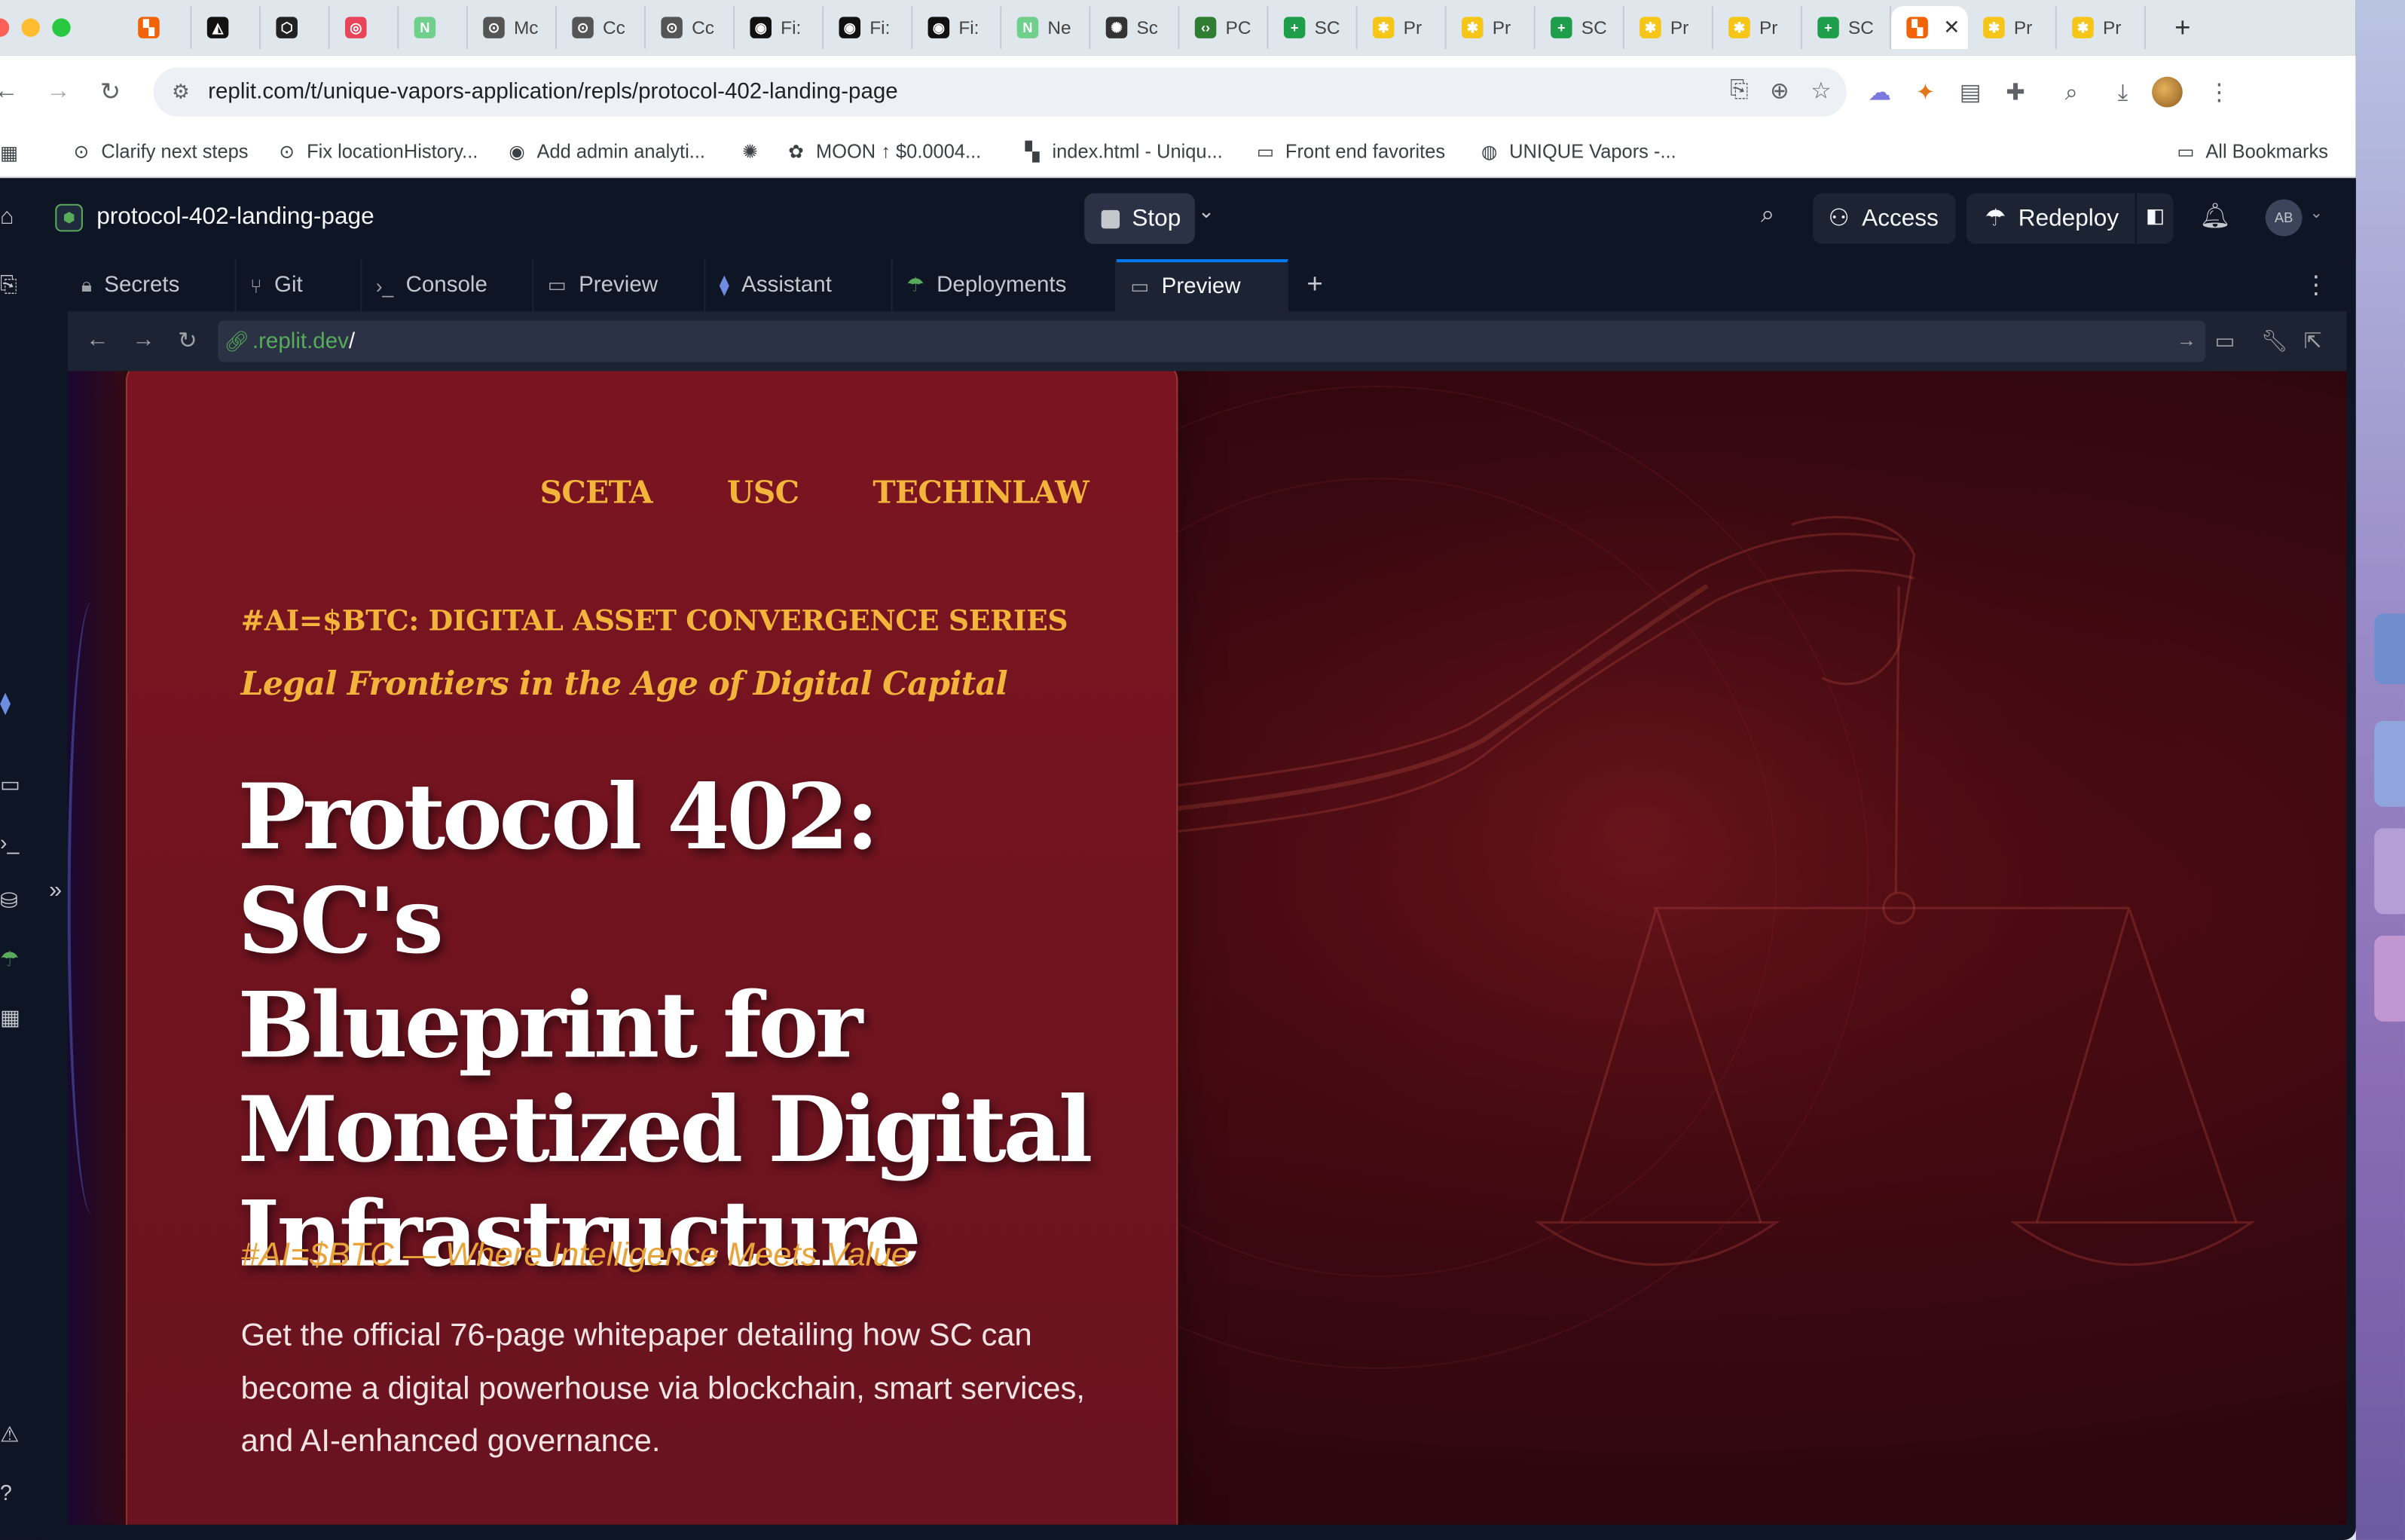  I want to click on terminal-icon: ›_, so click(9, 842).